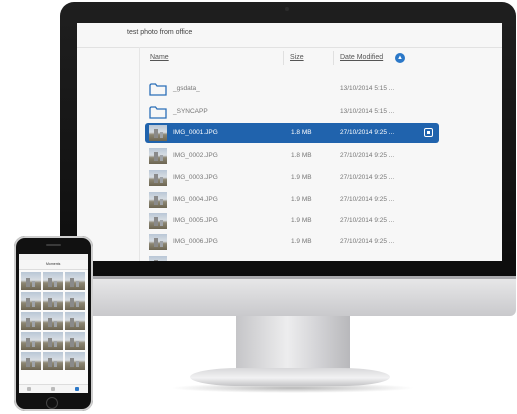 The width and height of the screenshot is (517, 414). I want to click on file-row-partial, so click(292, 257).